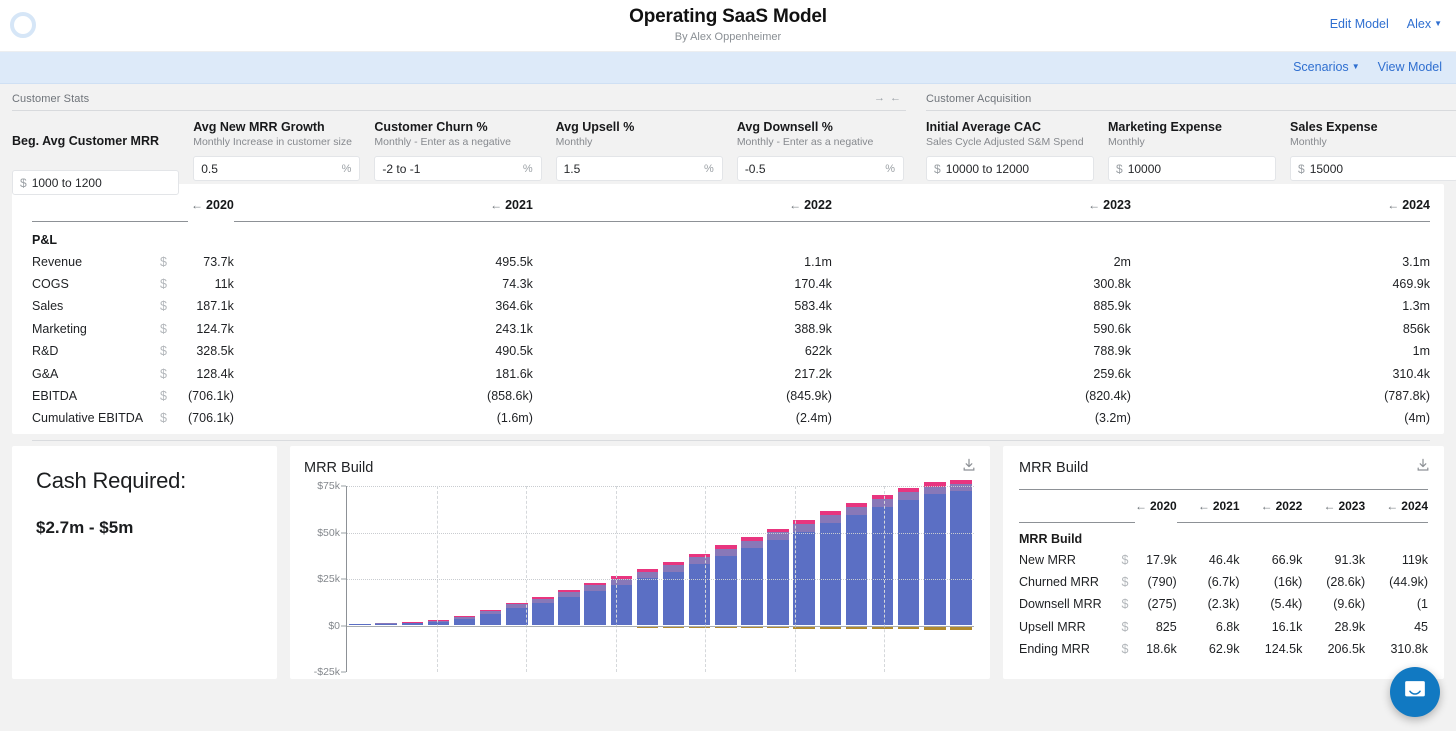 The height and width of the screenshot is (731, 1456). I want to click on cell-value: 119k, so click(1414, 560).